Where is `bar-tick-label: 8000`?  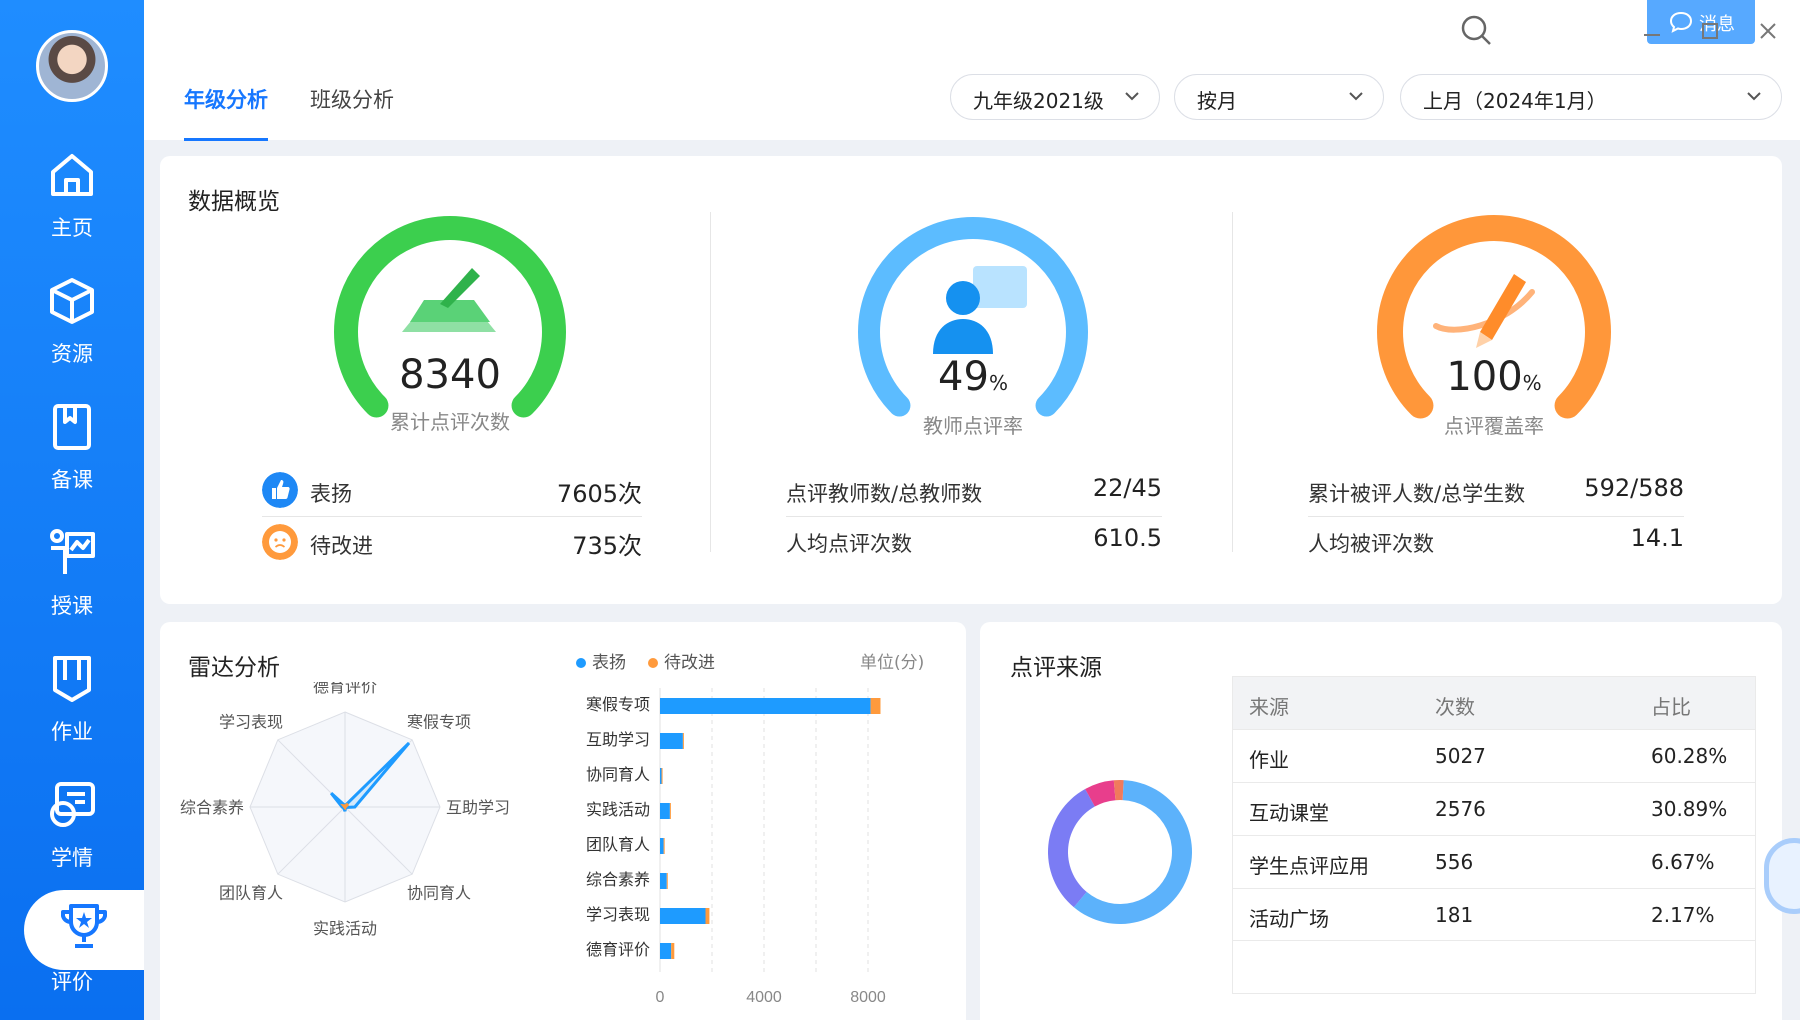 bar-tick-label: 8000 is located at coordinates (868, 997).